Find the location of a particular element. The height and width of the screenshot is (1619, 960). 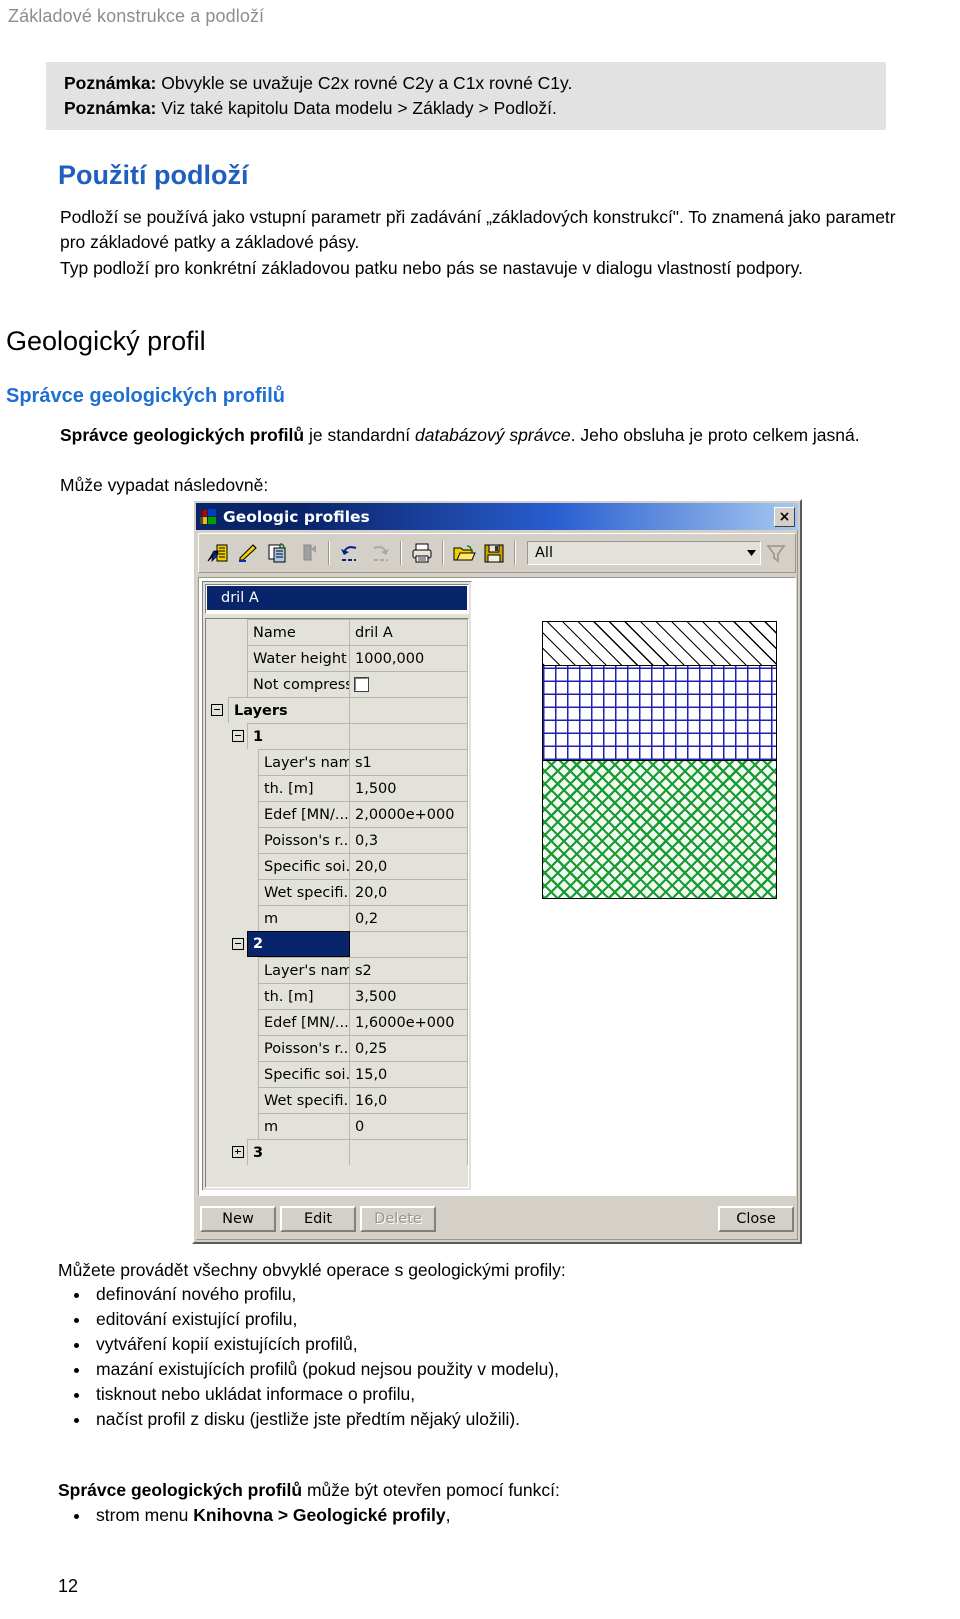

property-row: Wet specifi... 16,0 is located at coordinates (337, 1100).